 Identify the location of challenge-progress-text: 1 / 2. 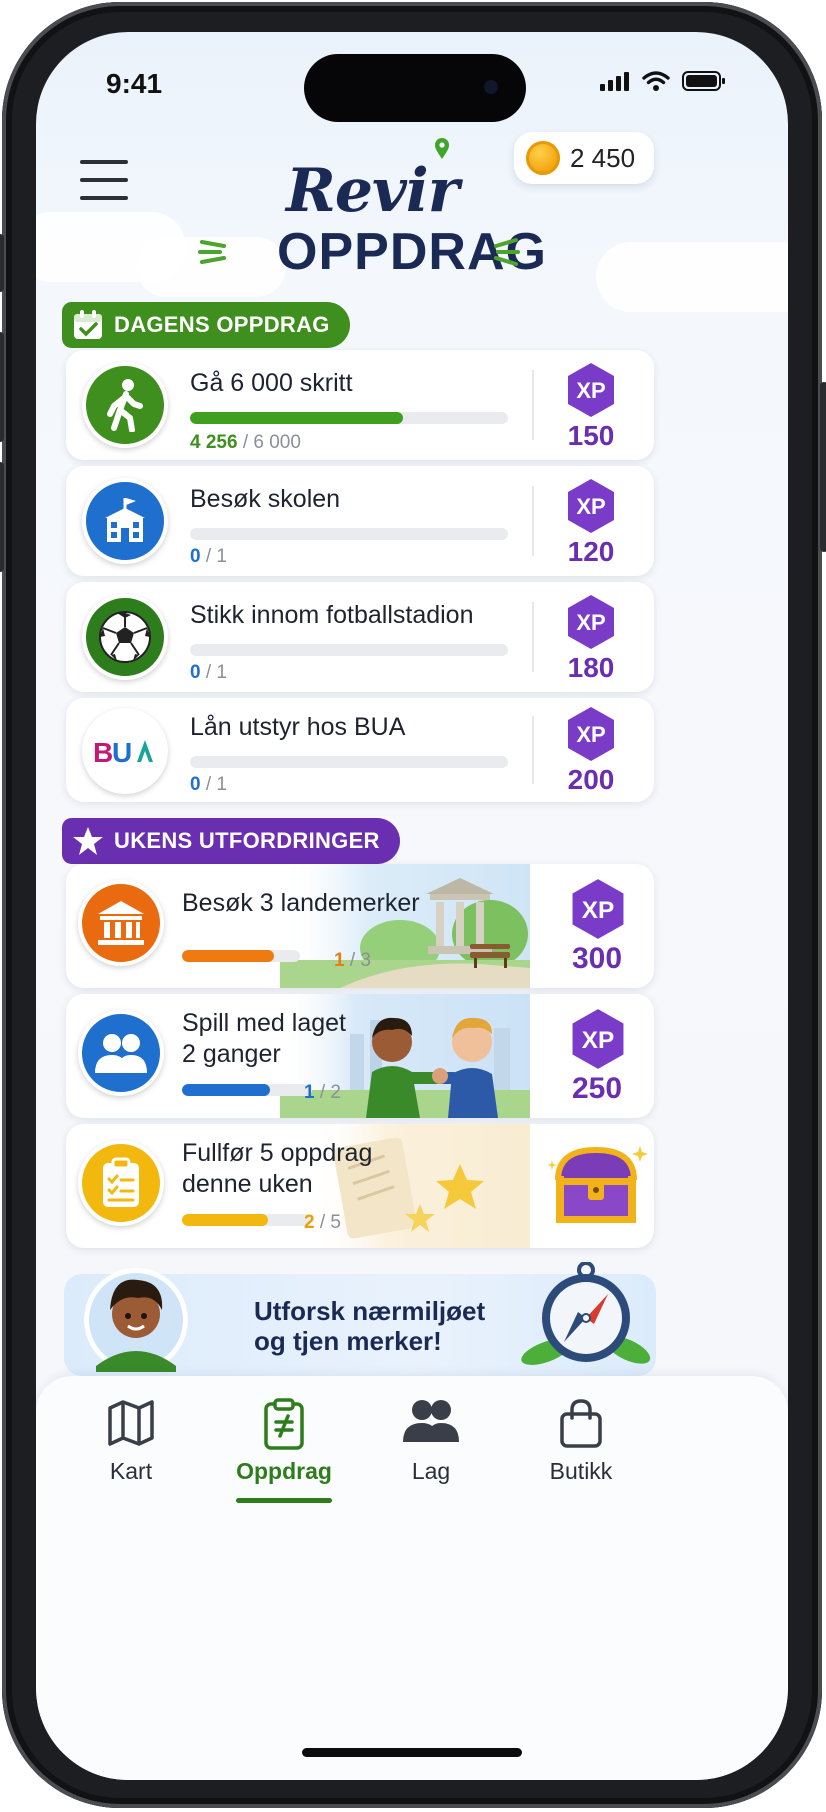
(322, 1092).